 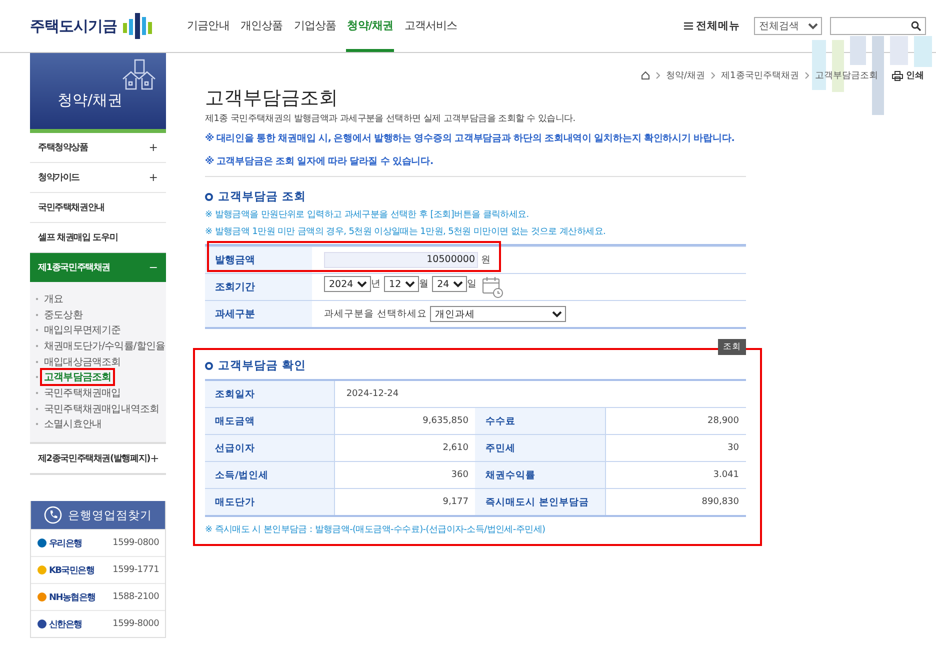 I want to click on result-value: 28,900, so click(x=675, y=421).